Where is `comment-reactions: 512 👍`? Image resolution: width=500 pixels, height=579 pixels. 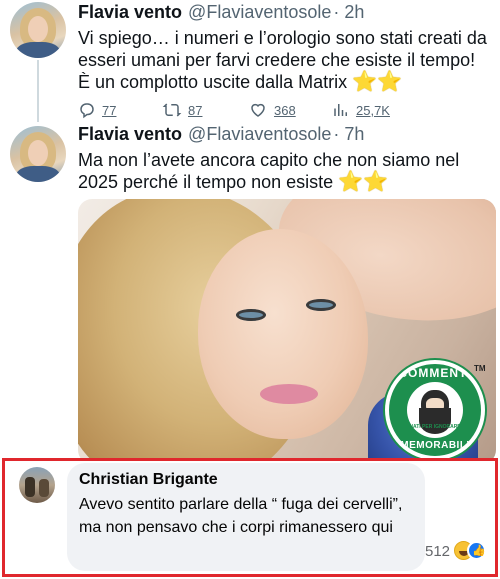
comment-reactions: 512 👍 is located at coordinates (456, 551).